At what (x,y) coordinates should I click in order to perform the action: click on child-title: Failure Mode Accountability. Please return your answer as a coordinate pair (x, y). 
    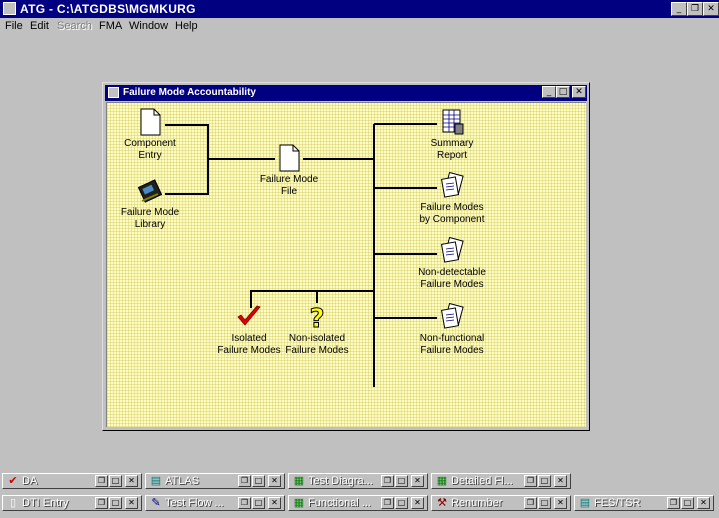
    Looking at the image, I should click on (189, 92).